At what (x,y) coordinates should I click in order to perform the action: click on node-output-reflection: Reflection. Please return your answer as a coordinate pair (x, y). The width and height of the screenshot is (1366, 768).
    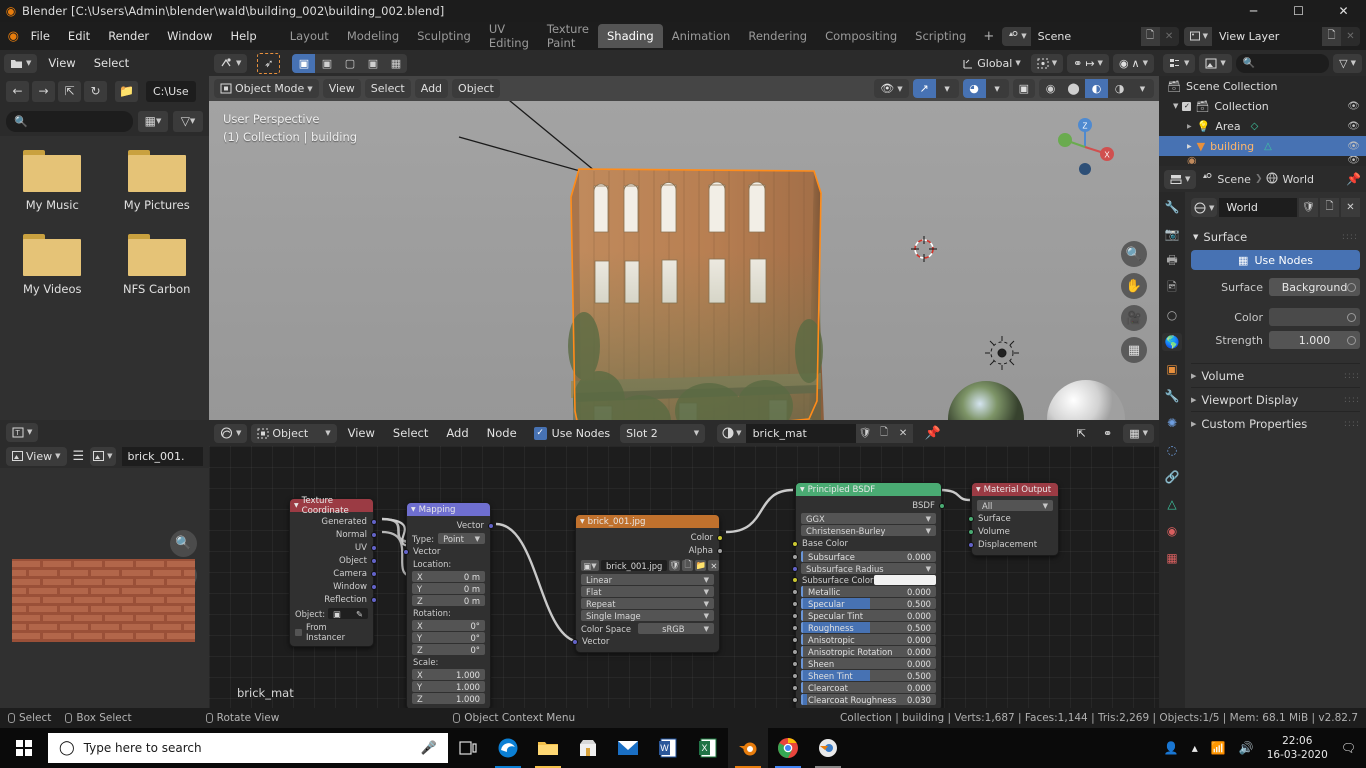
    Looking at the image, I should click on (333, 599).